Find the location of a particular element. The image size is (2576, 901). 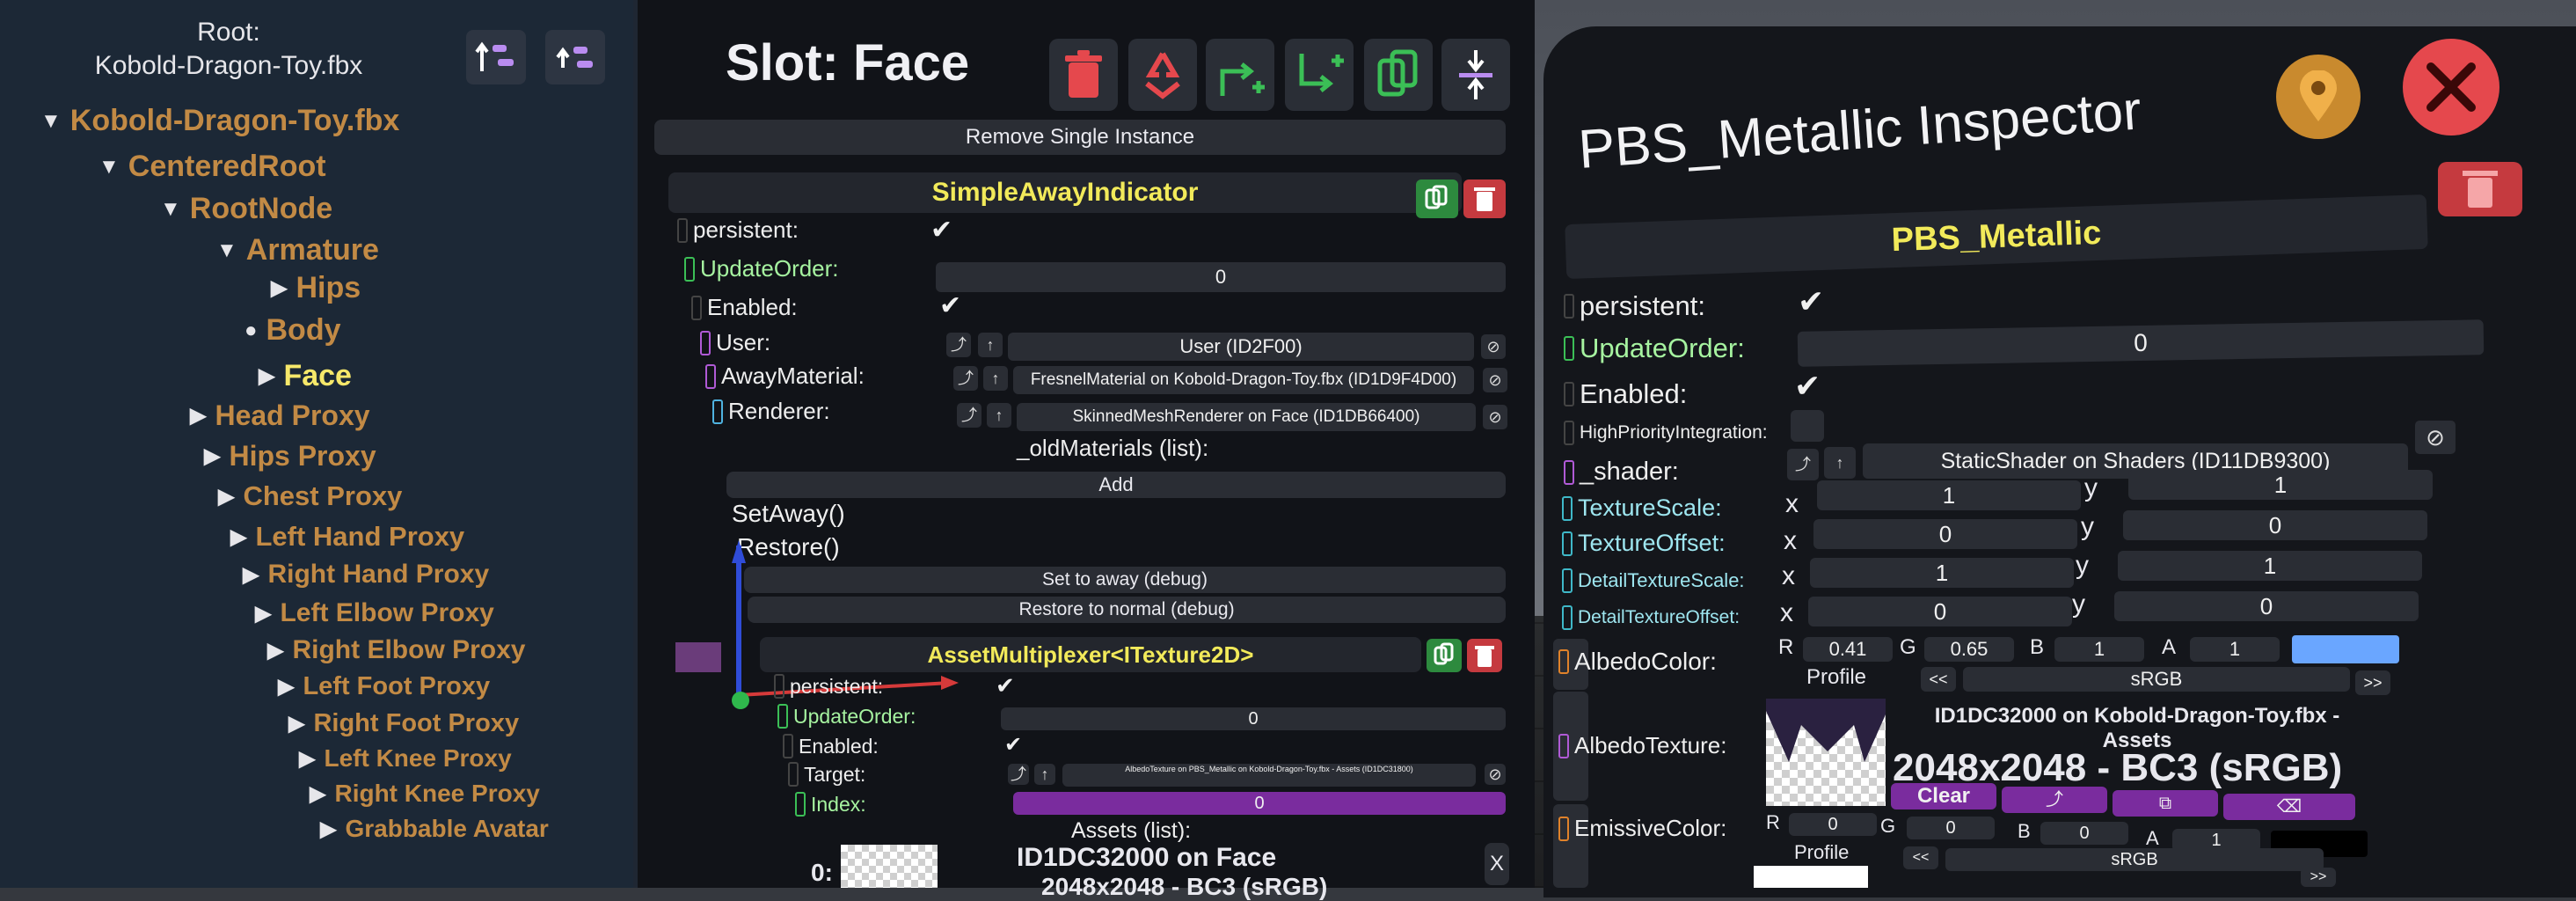

tree-item-kobold-dragon-toy: ▼ Kobold-Dragon-Toy.fbx is located at coordinates (219, 121).